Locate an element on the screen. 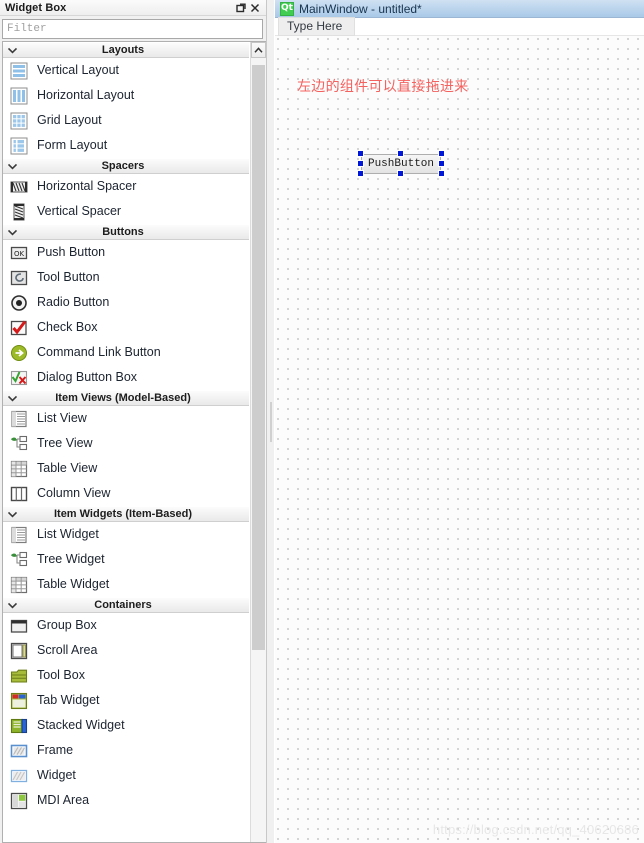  widget-item-table-widget: Table Widget is located at coordinates (126, 584).